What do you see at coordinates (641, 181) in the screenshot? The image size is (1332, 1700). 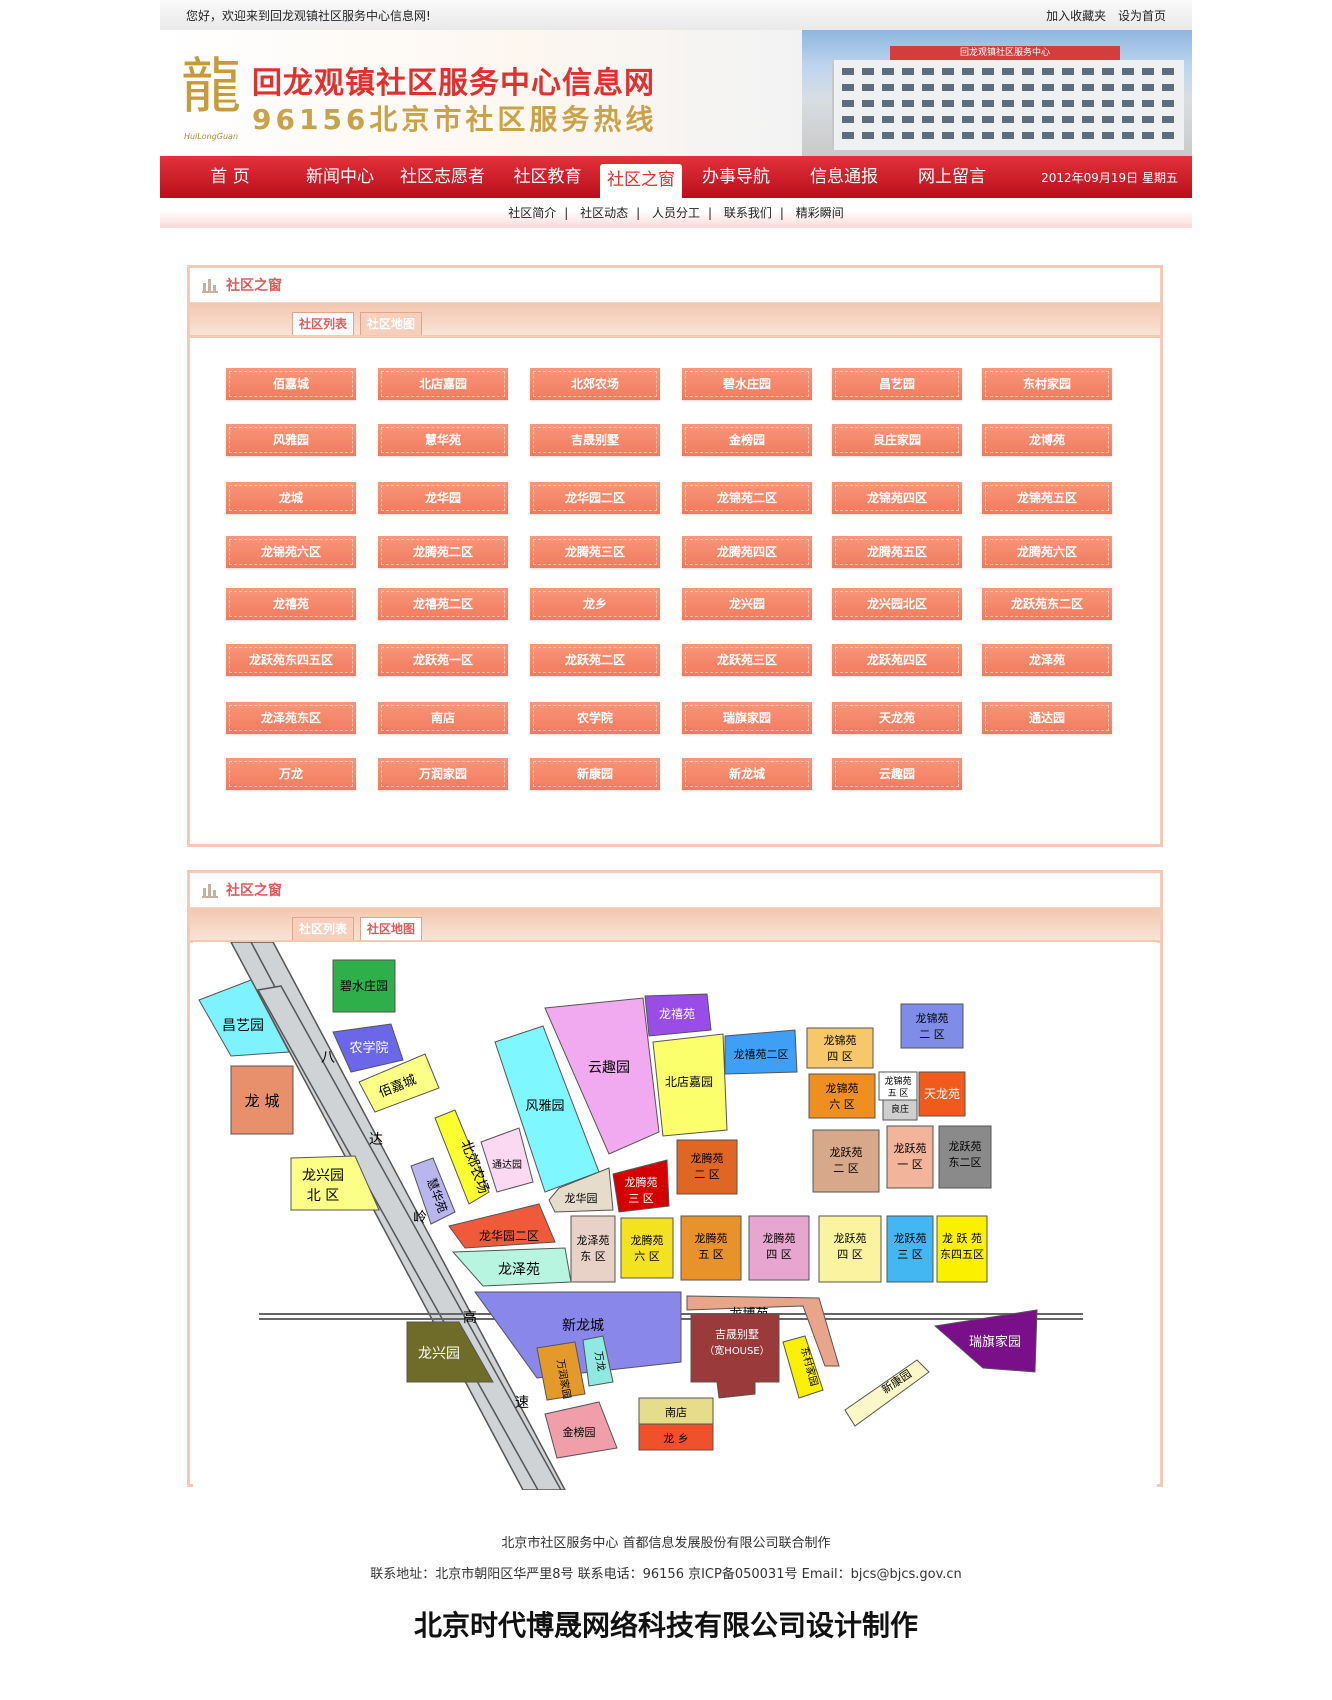 I see `nav-community-window: 社区之窗` at bounding box center [641, 181].